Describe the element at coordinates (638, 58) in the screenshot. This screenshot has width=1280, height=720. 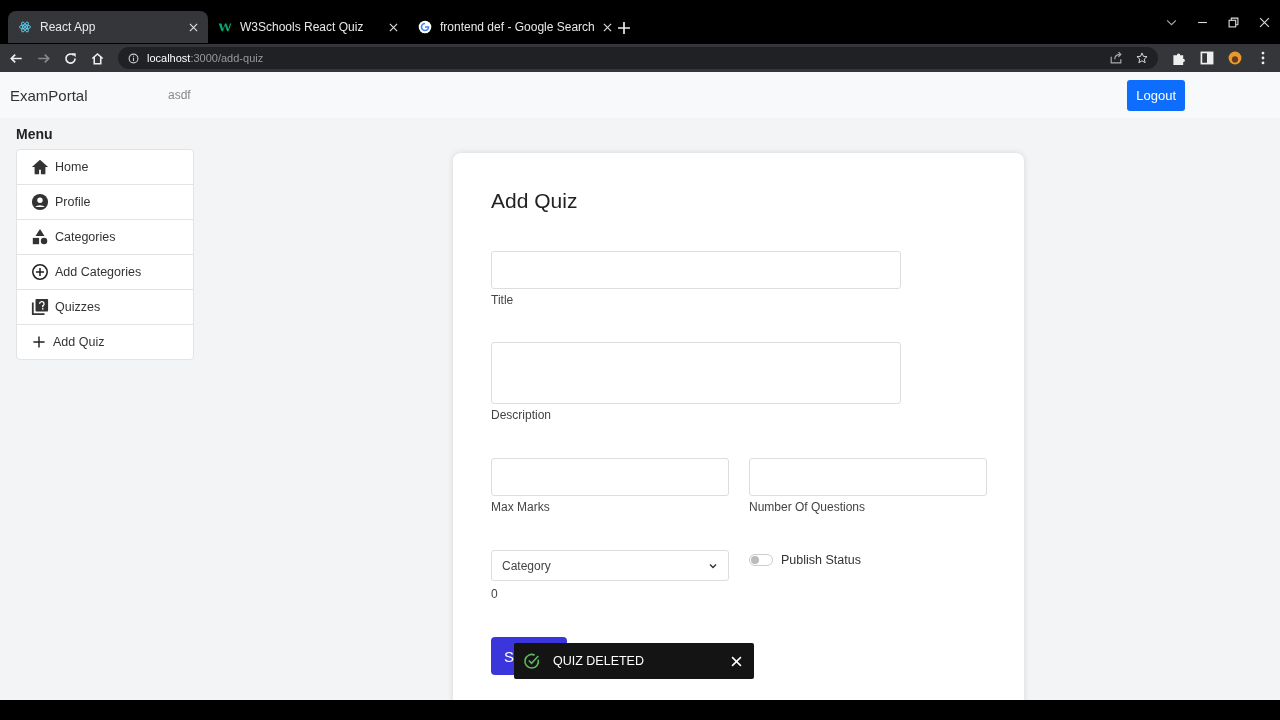
I see `address-bar: localhost:3000/add-quiz` at that location.